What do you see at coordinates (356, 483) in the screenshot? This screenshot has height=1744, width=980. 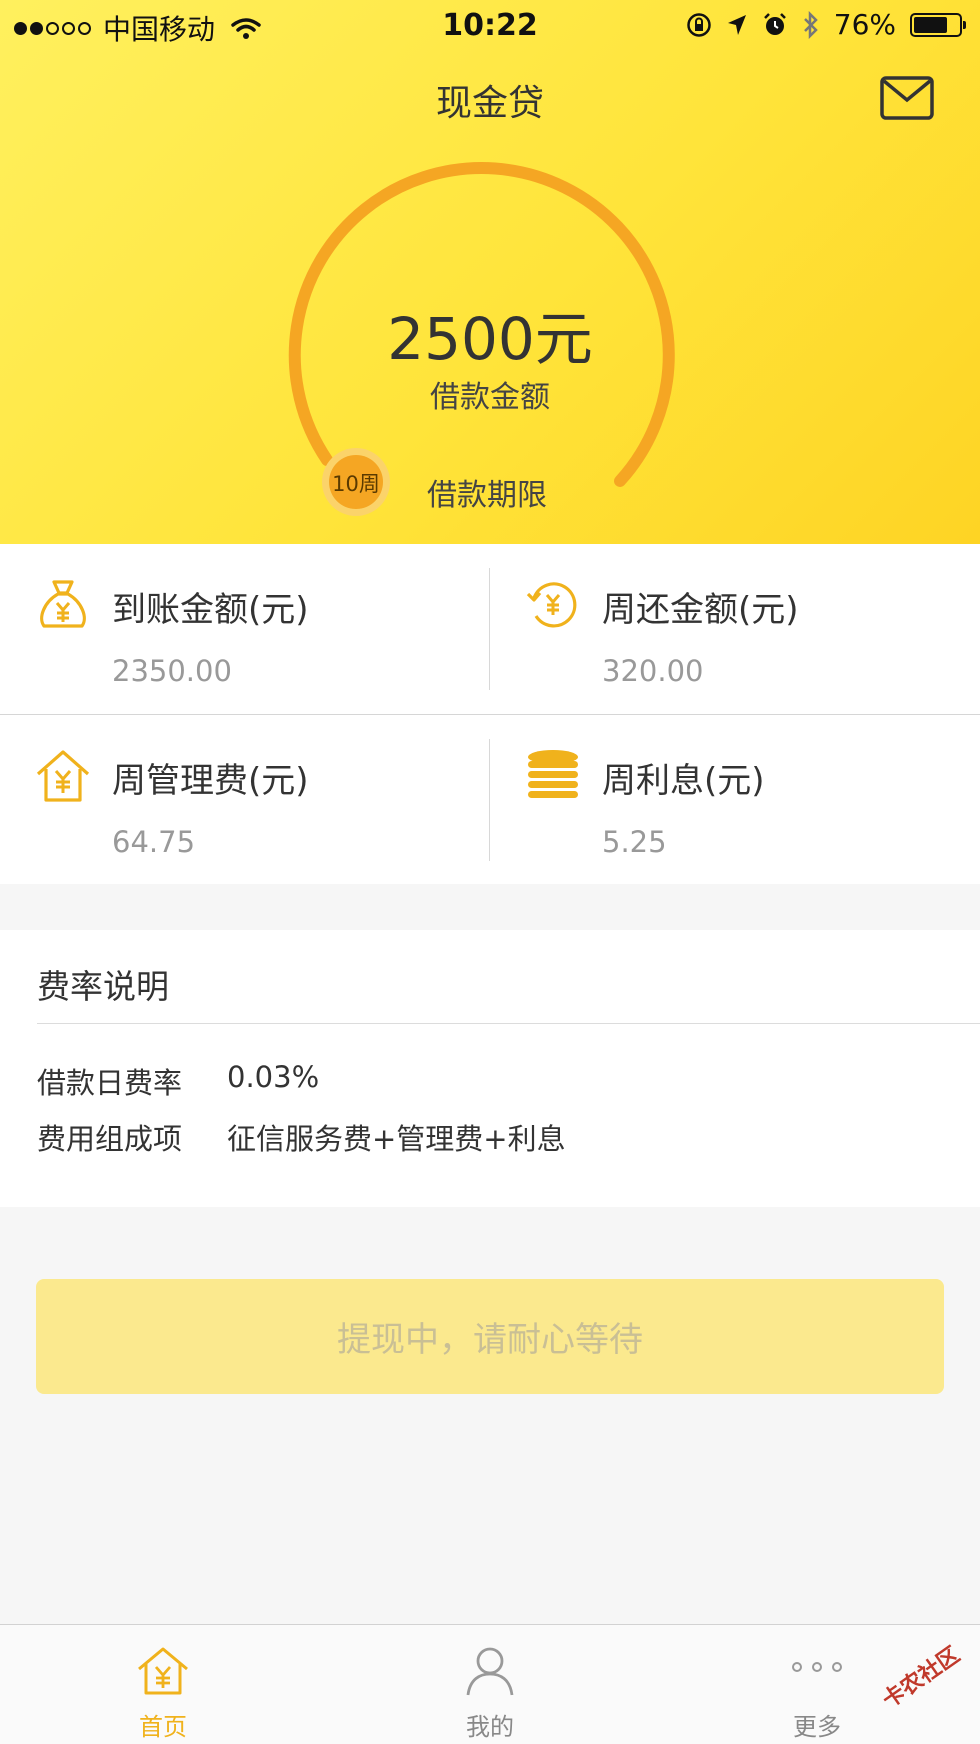 I see `period-value: 10周` at bounding box center [356, 483].